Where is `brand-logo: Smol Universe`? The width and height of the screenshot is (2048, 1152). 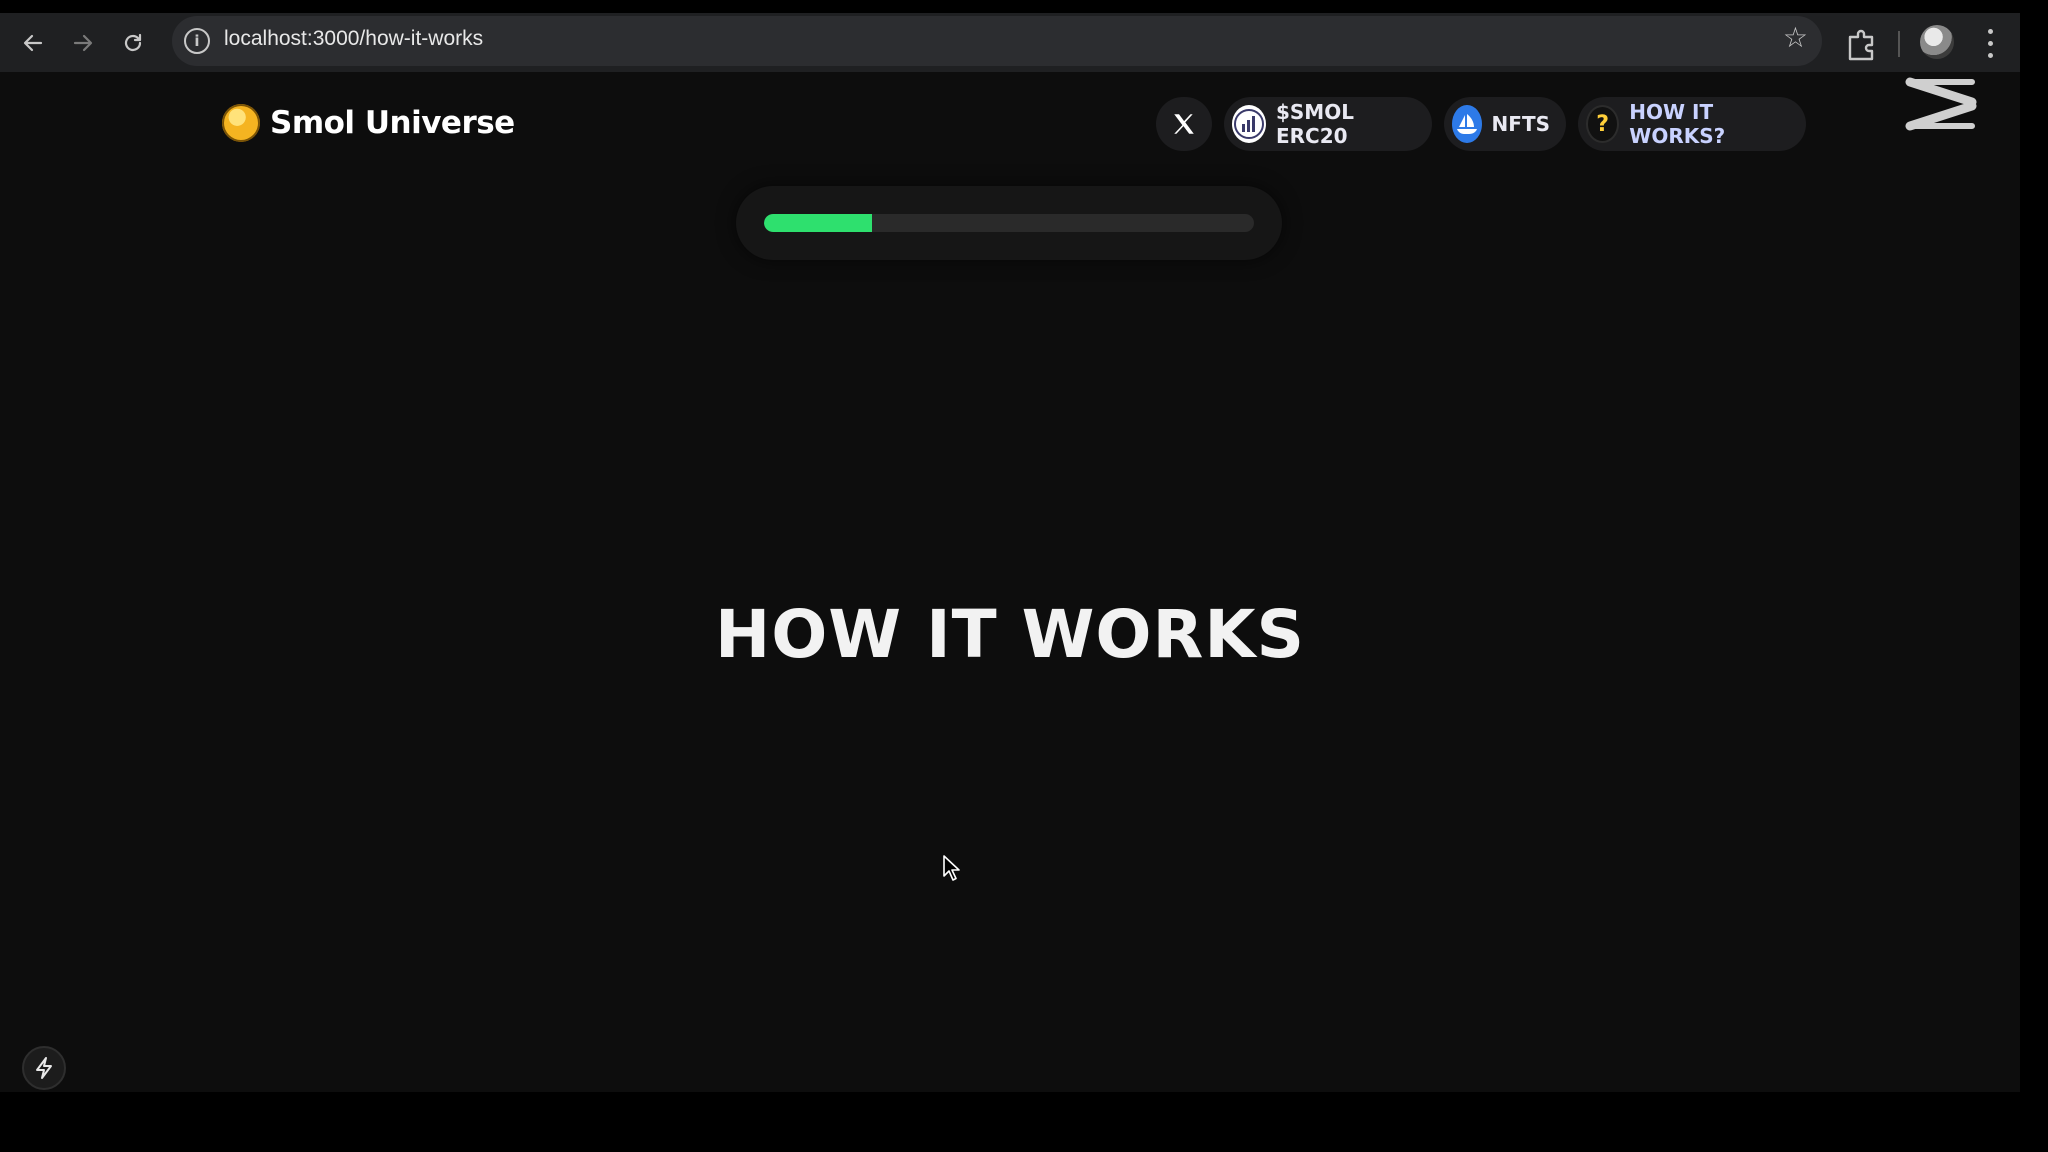 brand-logo: Smol Universe is located at coordinates (368, 123).